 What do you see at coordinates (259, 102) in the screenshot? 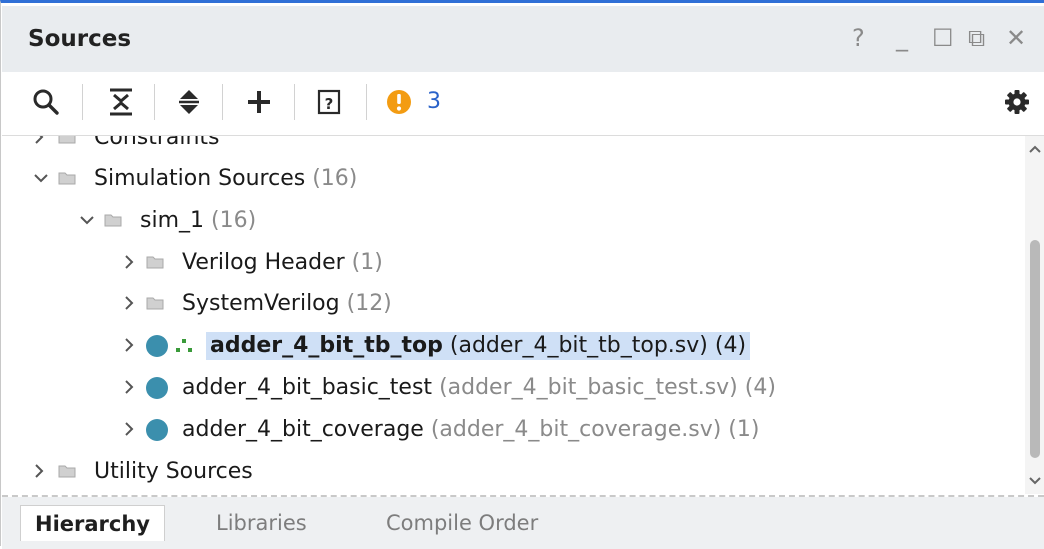
I see `add-icon` at bounding box center [259, 102].